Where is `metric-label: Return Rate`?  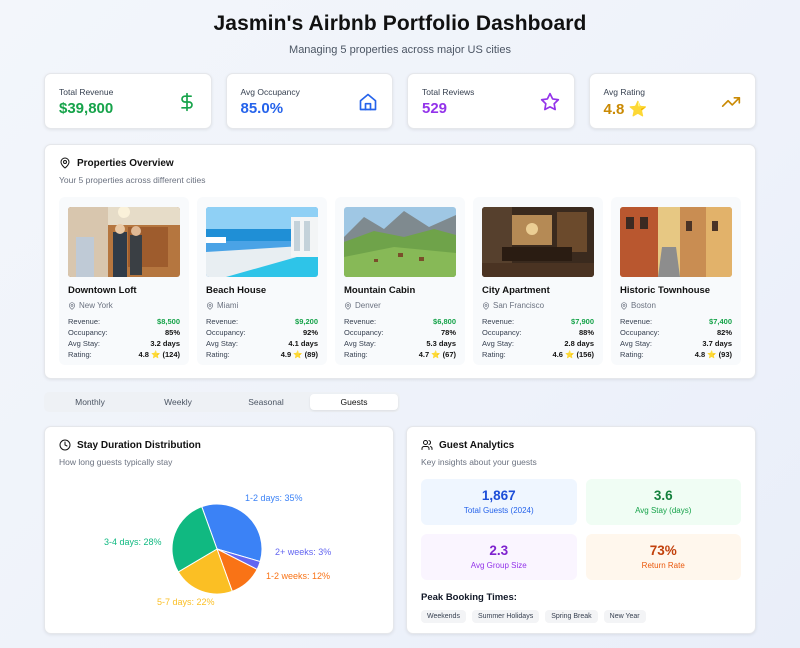 metric-label: Return Rate is located at coordinates (663, 565).